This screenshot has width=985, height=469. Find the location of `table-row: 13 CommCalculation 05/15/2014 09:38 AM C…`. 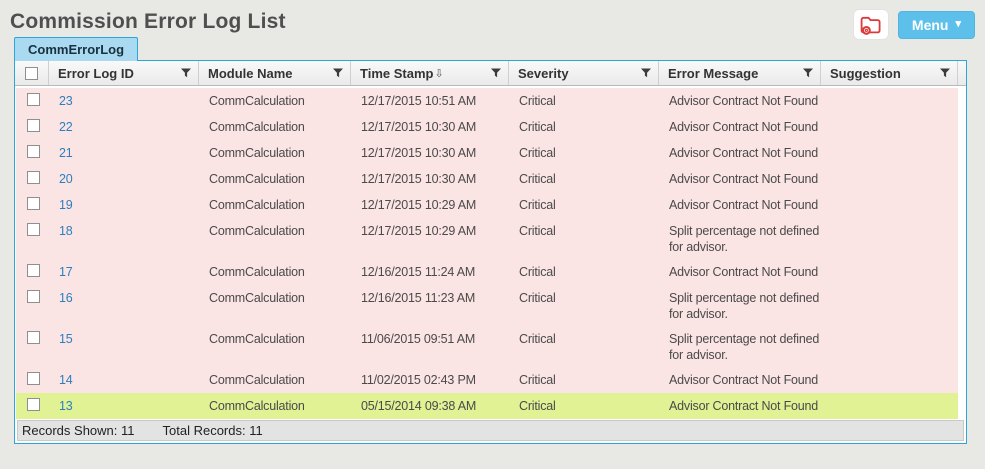

table-row: 13 CommCalculation 05/15/2014 09:38 AM C… is located at coordinates (487, 406).